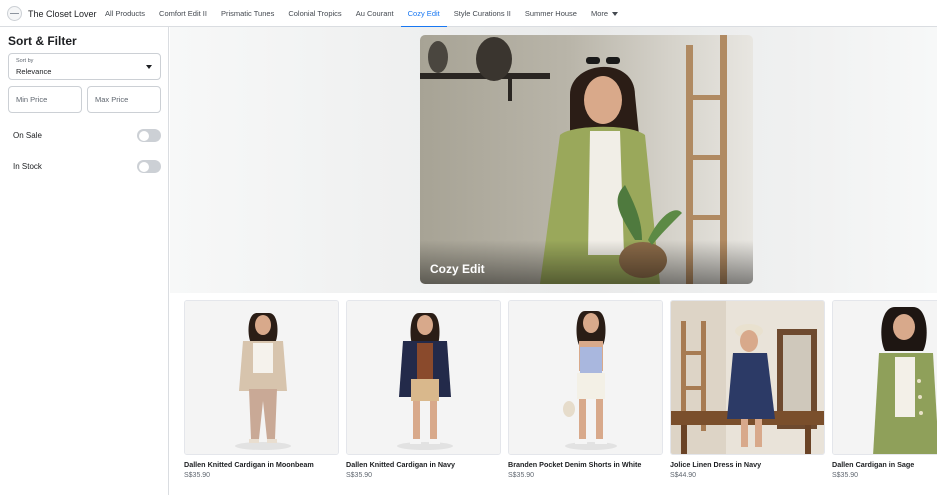  I want to click on tab-au-courant: Au Courant, so click(375, 13).